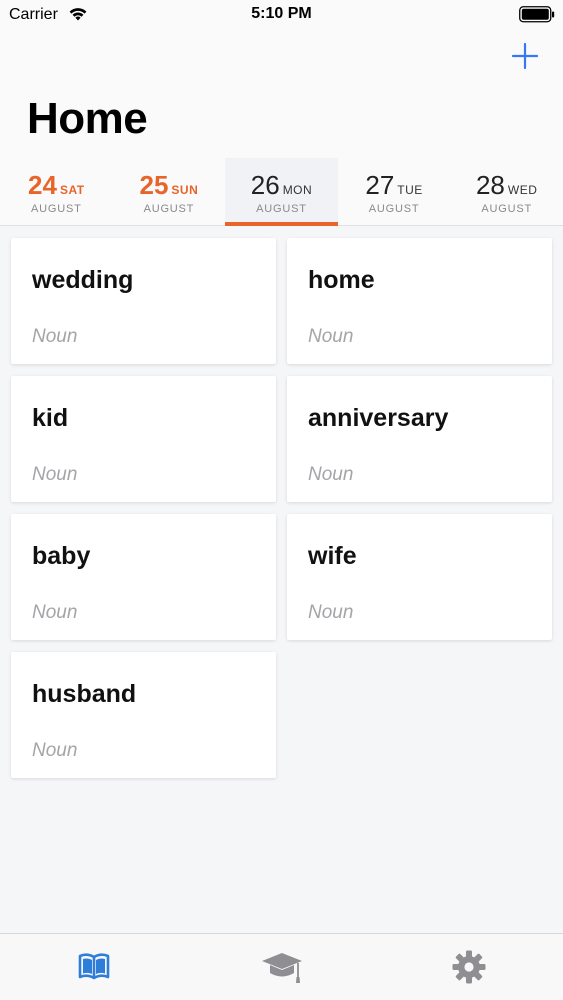 The image size is (563, 1000). I want to click on day-number: 25, so click(154, 185).